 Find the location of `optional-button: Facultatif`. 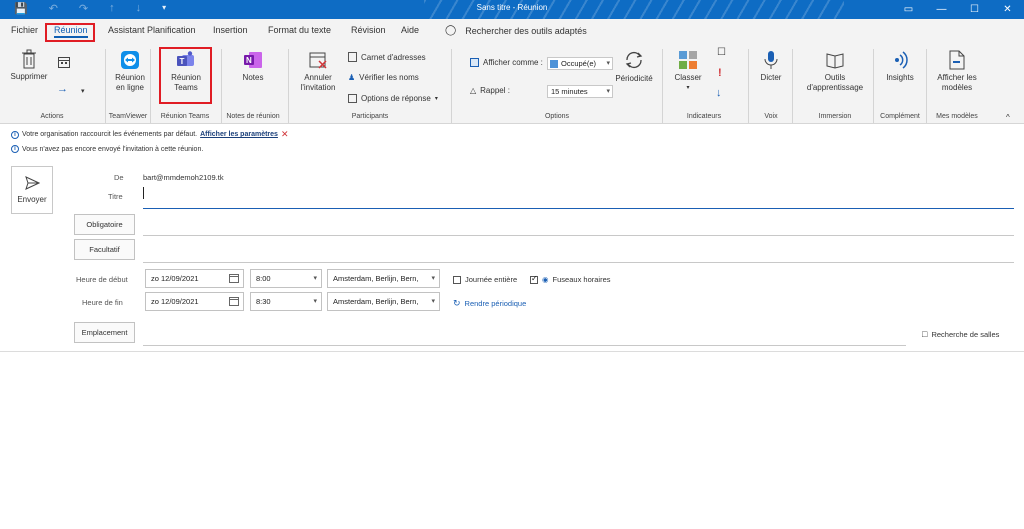

optional-button: Facultatif is located at coordinates (104, 249).